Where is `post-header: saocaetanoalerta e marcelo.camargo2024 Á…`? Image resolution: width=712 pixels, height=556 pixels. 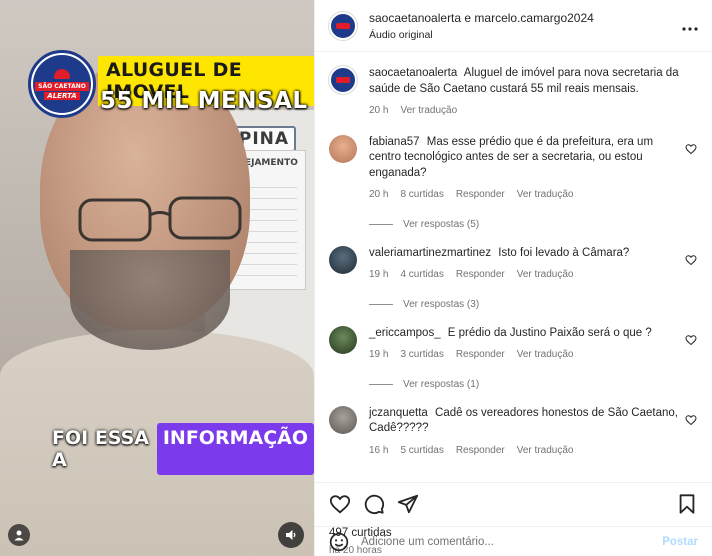
post-header: saocaetanoalerta e marcelo.camargo2024 Á… is located at coordinates (513, 26).